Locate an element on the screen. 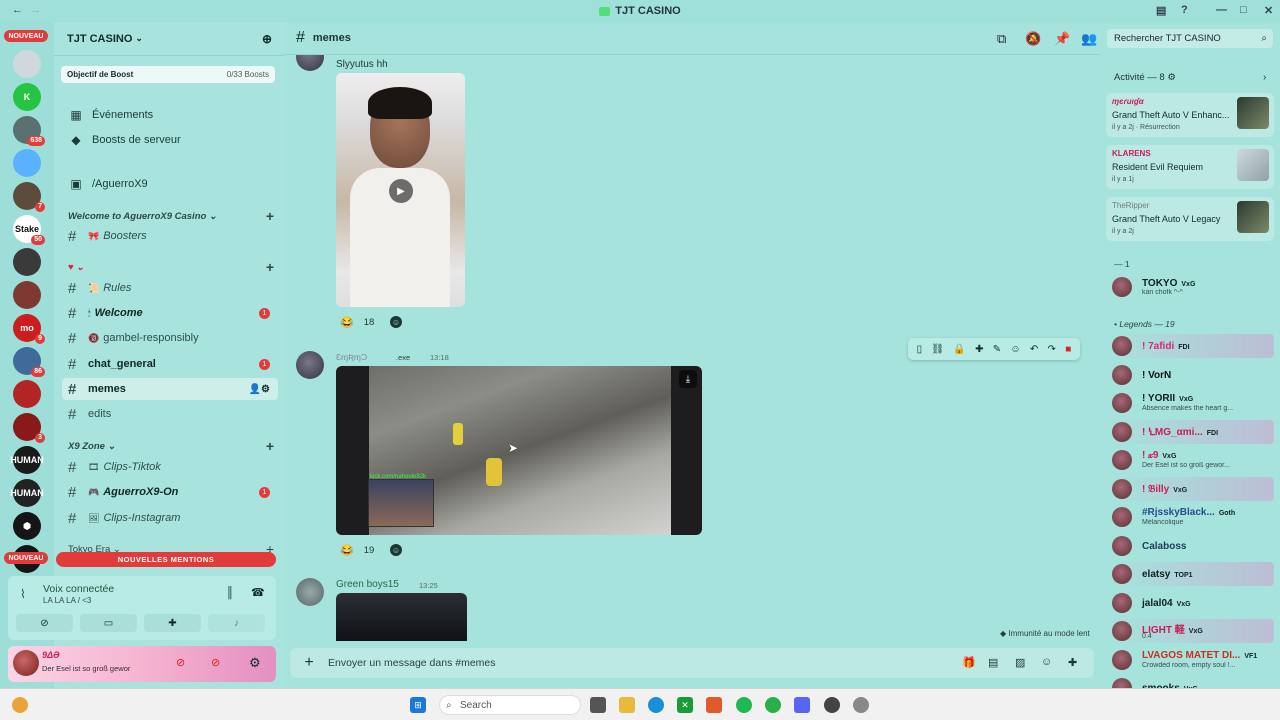 The width and height of the screenshot is (1280, 720). minimize-icon: — is located at coordinates (1221, 10).